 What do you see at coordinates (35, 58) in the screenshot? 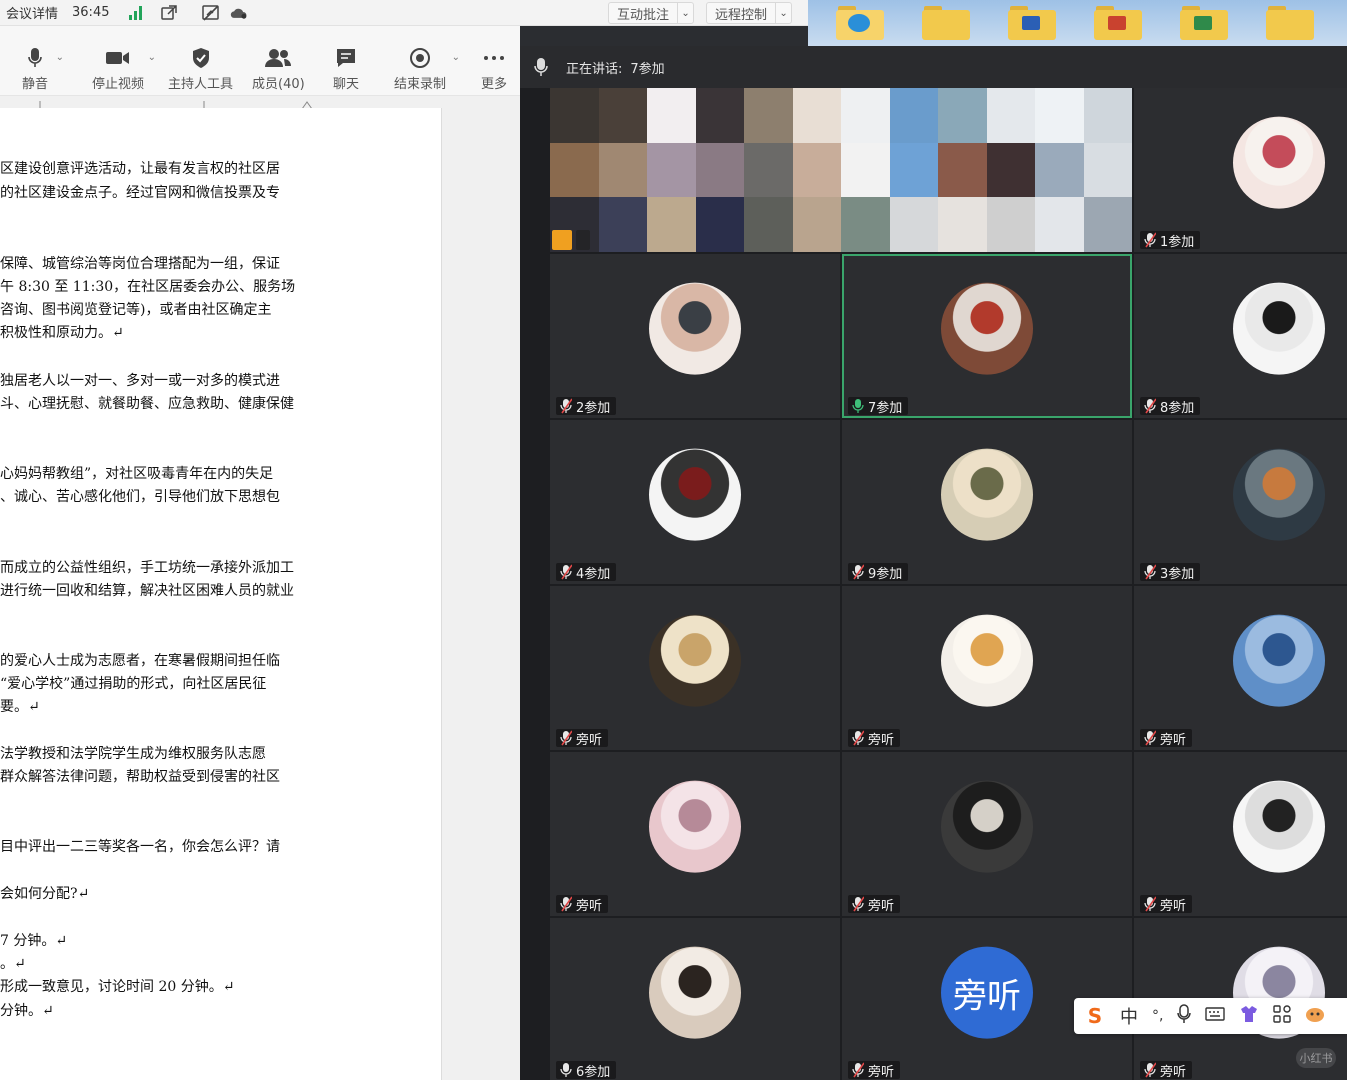
I see `microphone-icon` at bounding box center [35, 58].